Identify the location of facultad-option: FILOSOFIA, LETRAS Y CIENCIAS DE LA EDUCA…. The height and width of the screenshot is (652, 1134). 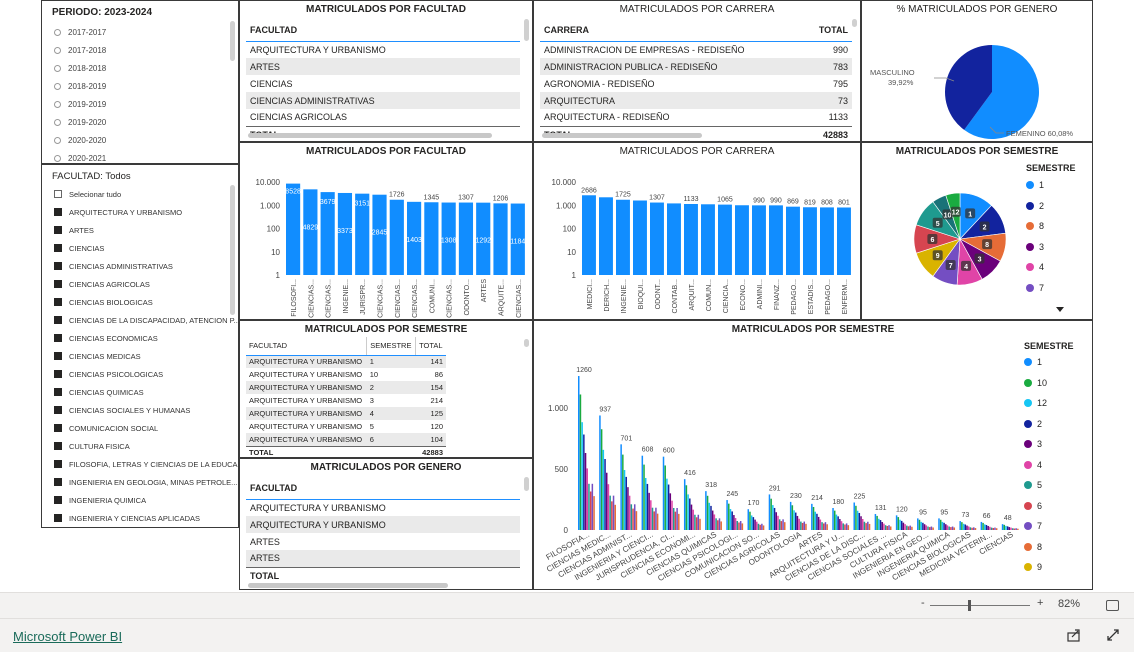
(146, 464).